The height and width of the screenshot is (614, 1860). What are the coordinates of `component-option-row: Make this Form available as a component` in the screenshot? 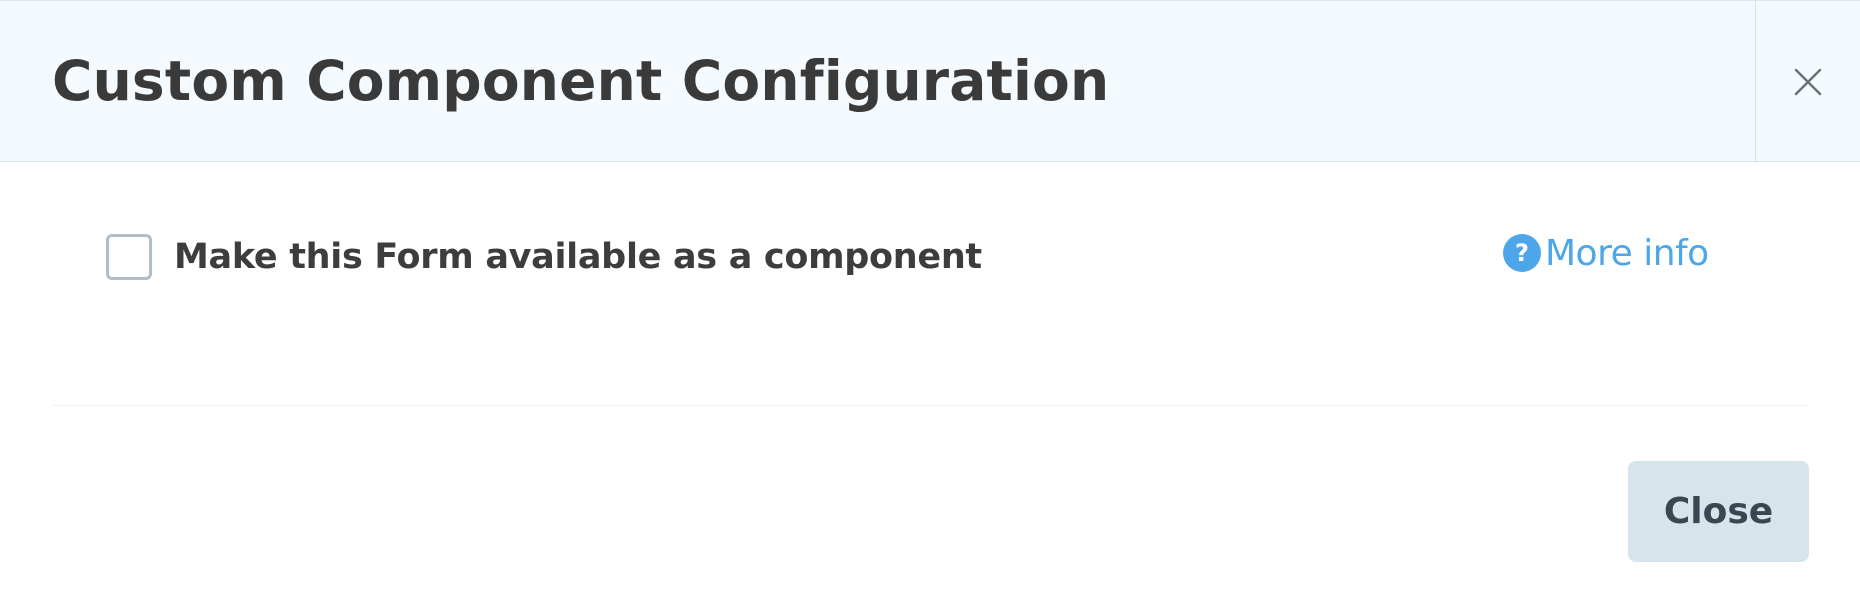 It's located at (544, 257).